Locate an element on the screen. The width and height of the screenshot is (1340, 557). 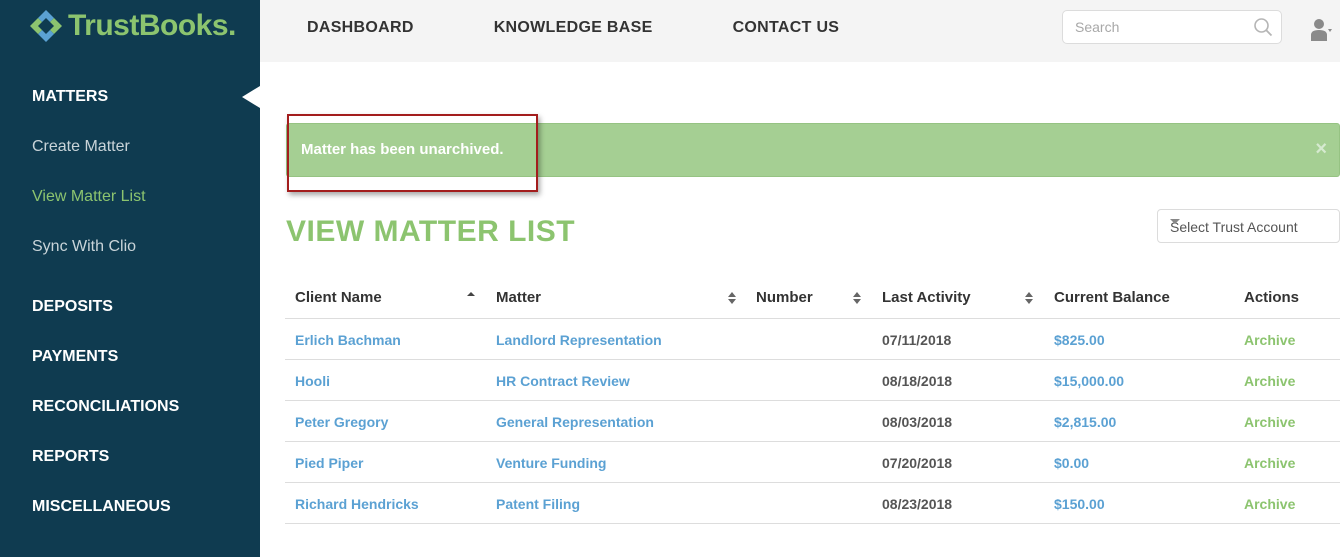
matter-link: Venture Funding is located at coordinates (551, 463).